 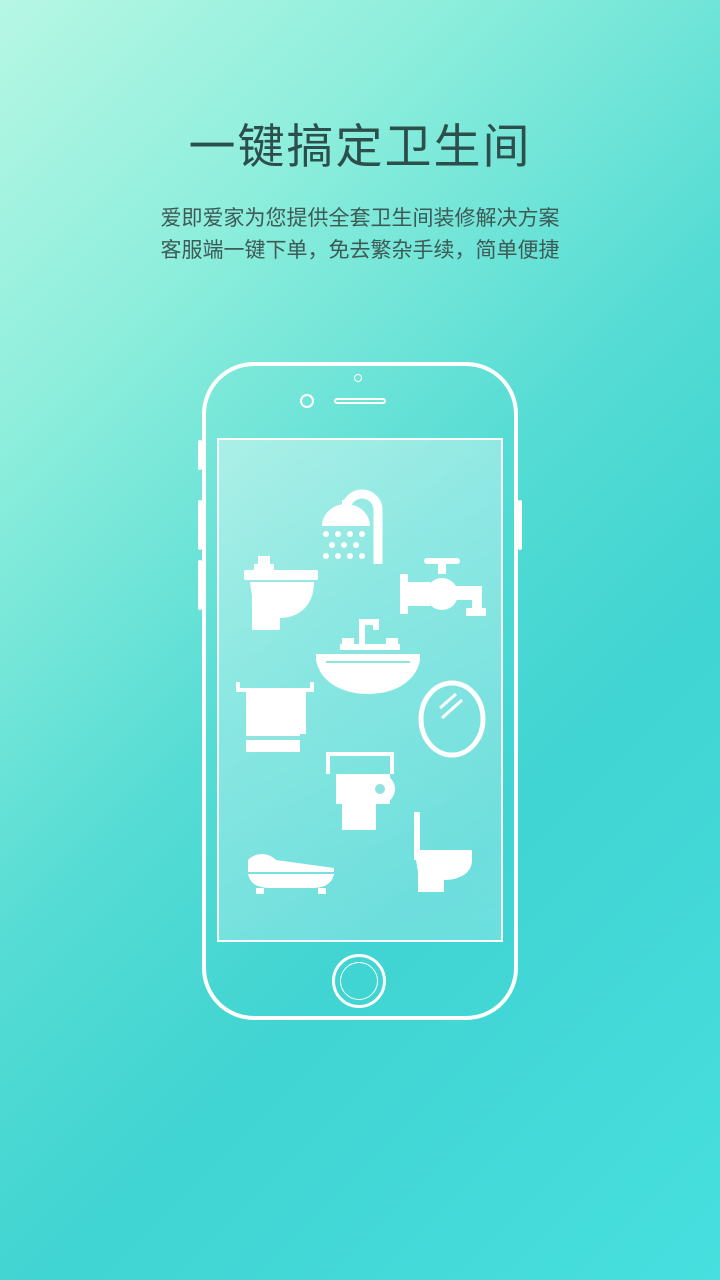 What do you see at coordinates (443, 852) in the screenshot?
I see `toilet-icon` at bounding box center [443, 852].